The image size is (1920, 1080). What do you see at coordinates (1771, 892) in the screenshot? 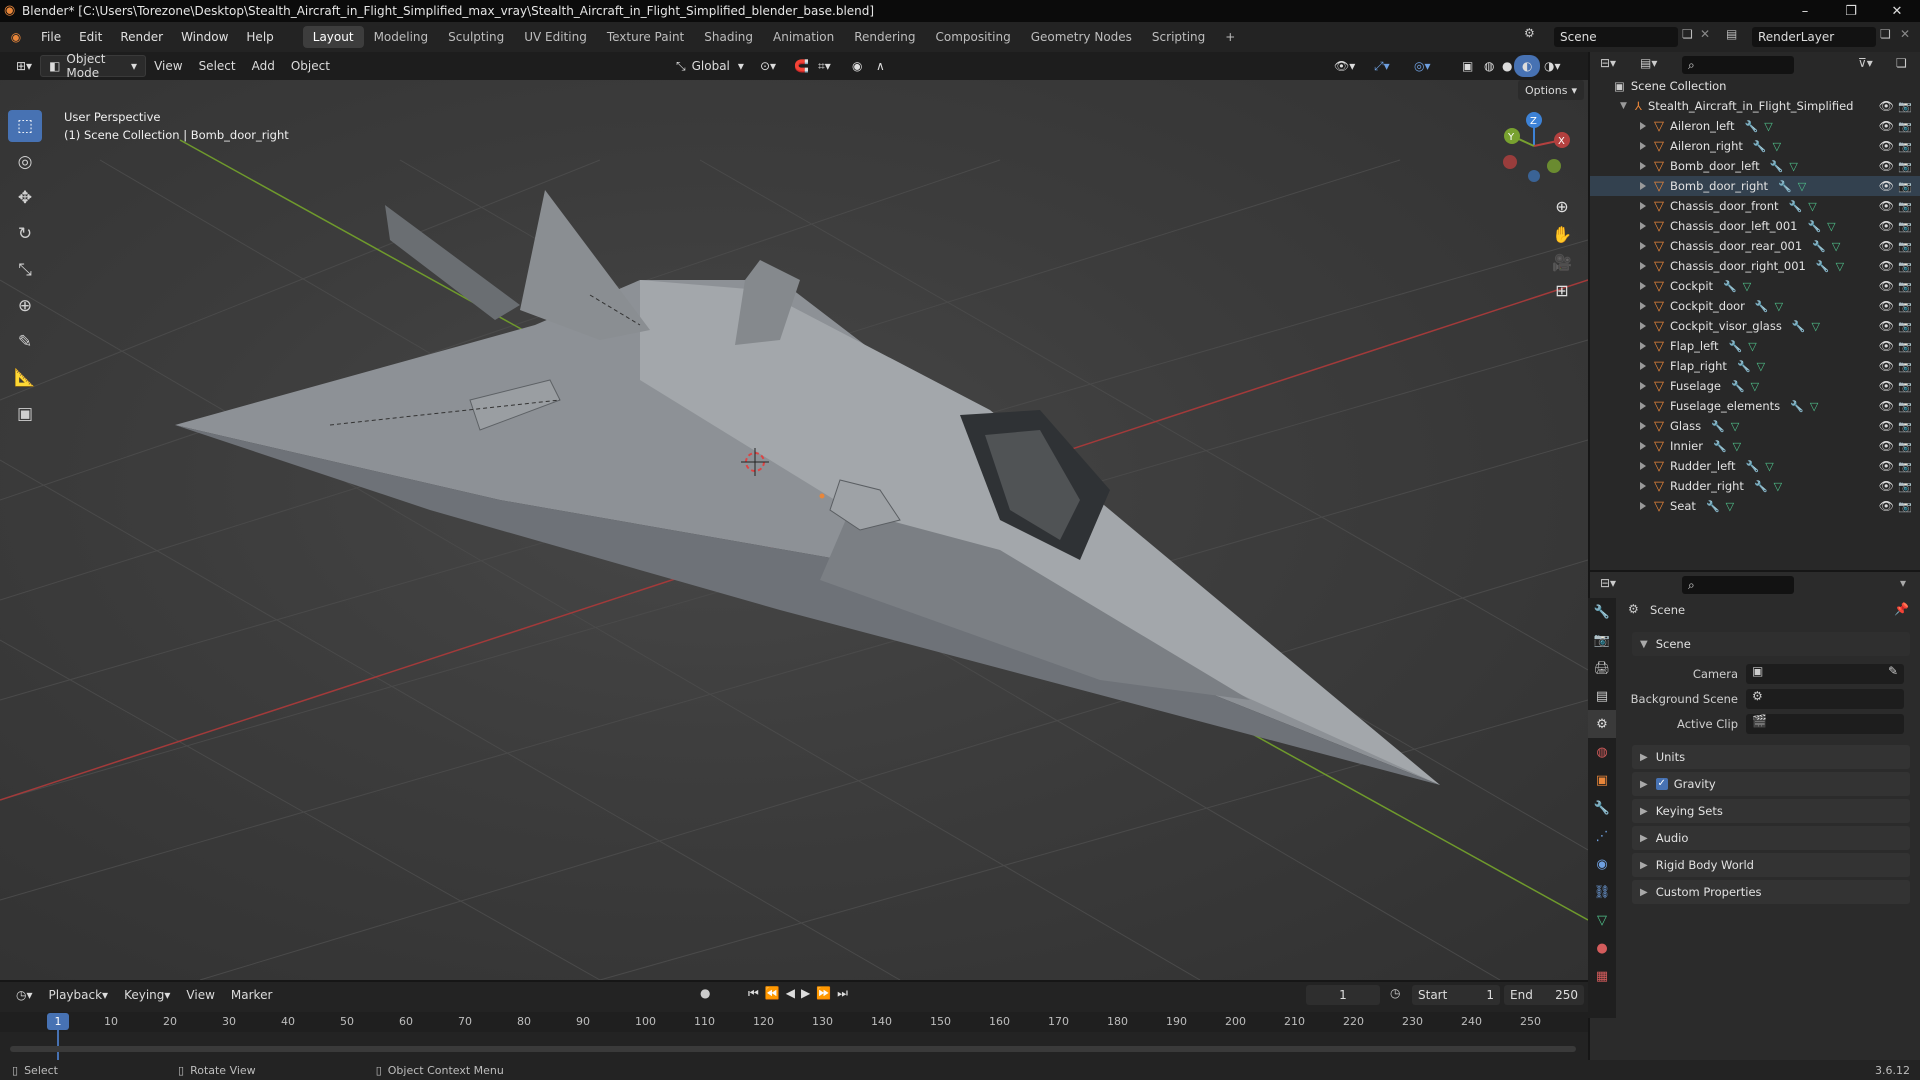
I see `custom-properties-panel-header: ▶ Custom Properties` at bounding box center [1771, 892].